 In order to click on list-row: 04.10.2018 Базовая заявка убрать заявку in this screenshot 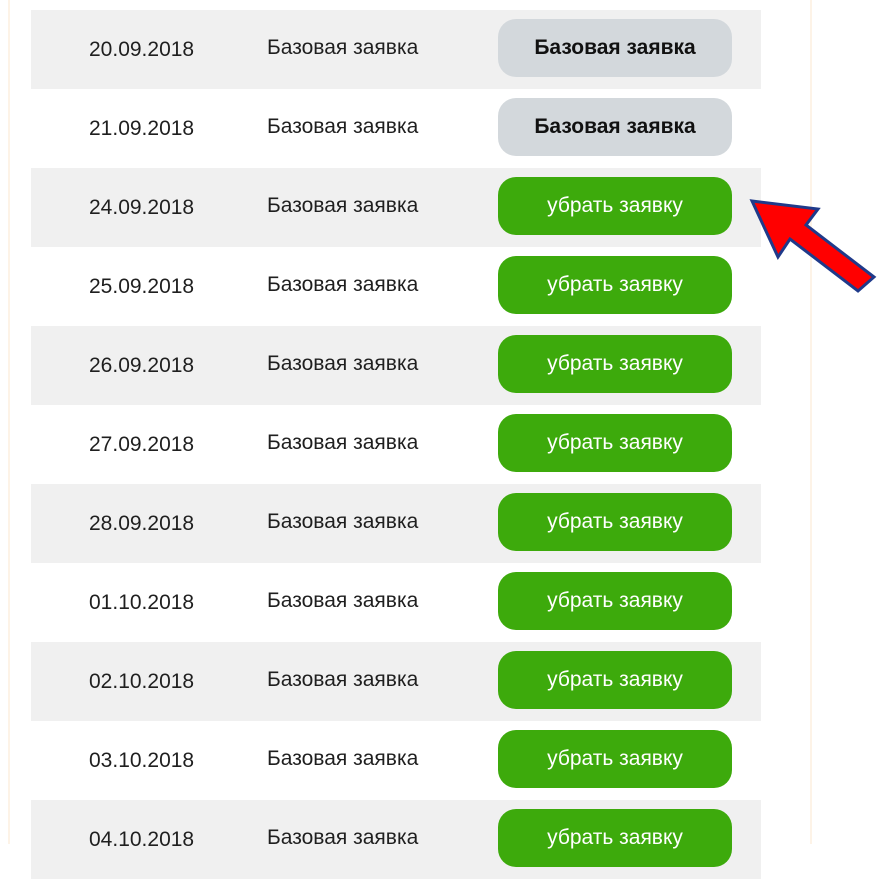, I will do `click(396, 839)`.